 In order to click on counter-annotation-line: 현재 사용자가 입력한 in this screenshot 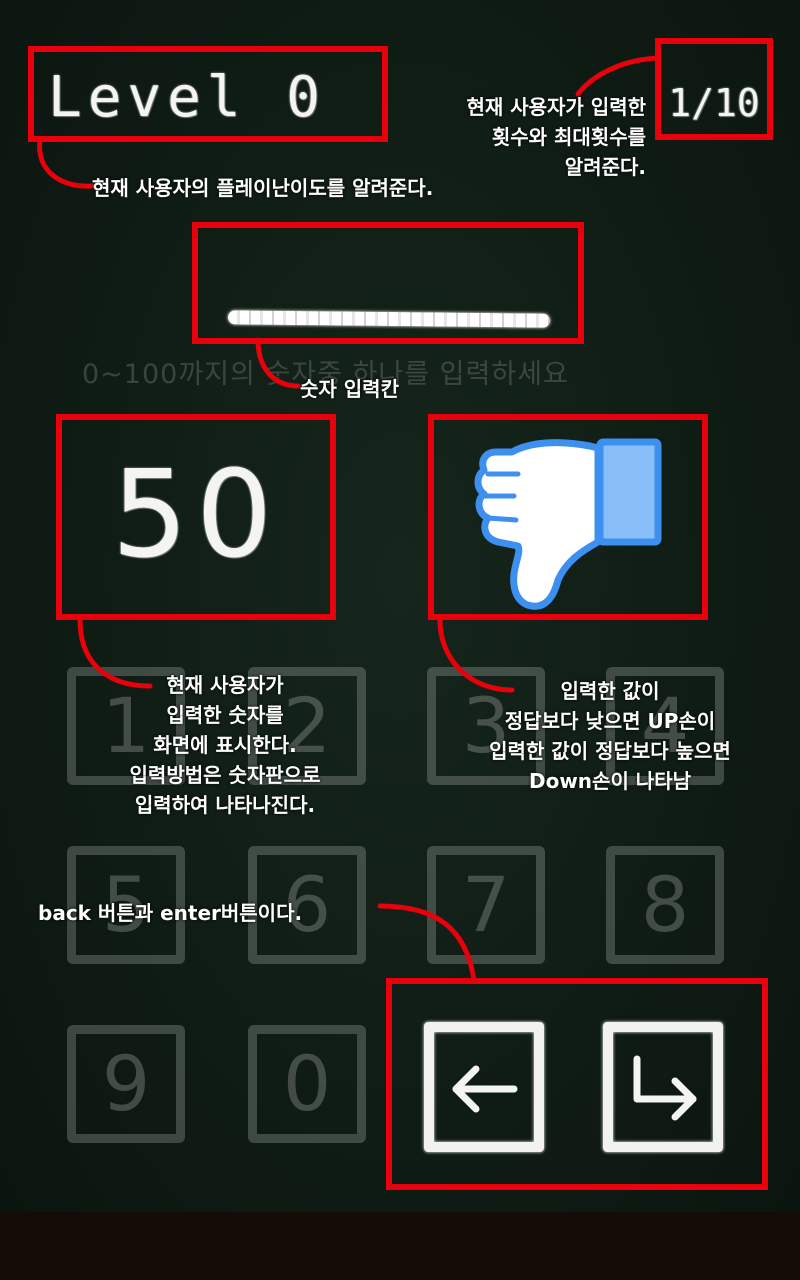, I will do `click(556, 107)`.